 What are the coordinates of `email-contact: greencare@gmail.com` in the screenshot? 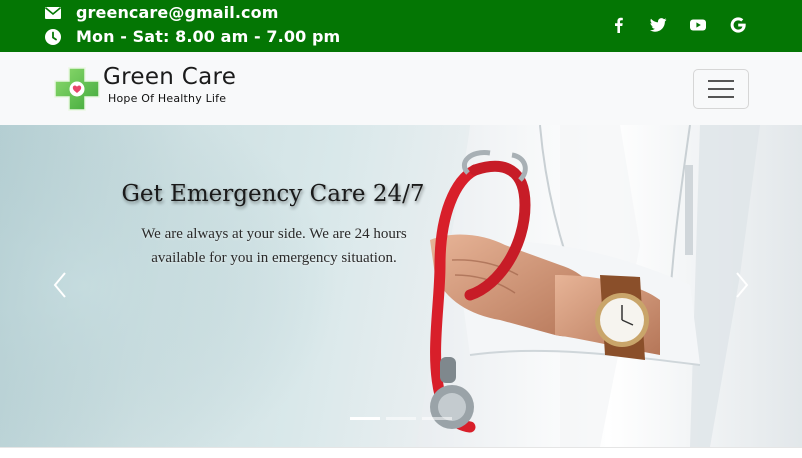 It's located at (161, 12).